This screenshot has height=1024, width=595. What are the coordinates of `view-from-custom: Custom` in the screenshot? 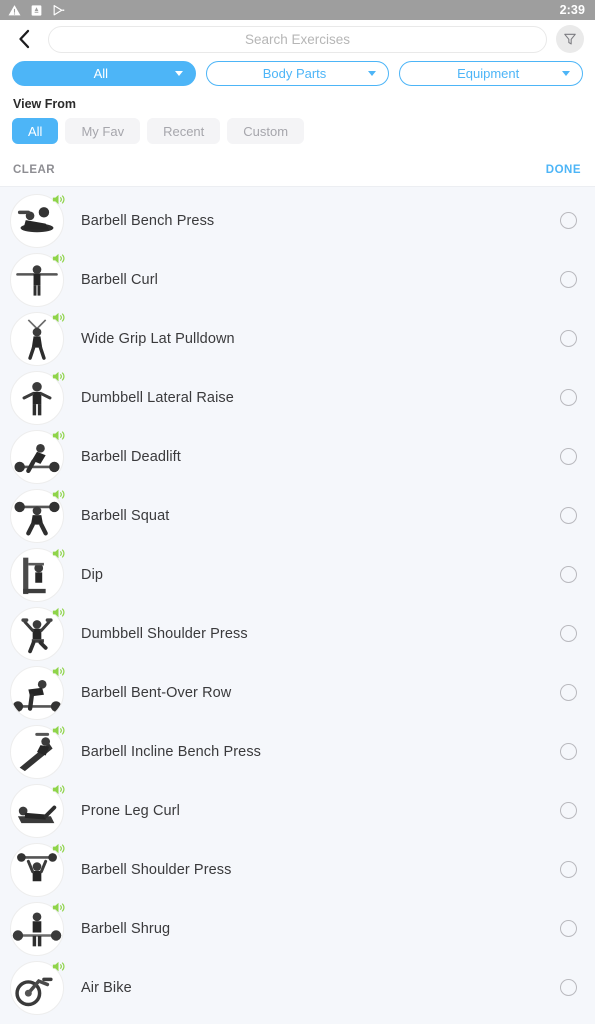 It's located at (266, 131).